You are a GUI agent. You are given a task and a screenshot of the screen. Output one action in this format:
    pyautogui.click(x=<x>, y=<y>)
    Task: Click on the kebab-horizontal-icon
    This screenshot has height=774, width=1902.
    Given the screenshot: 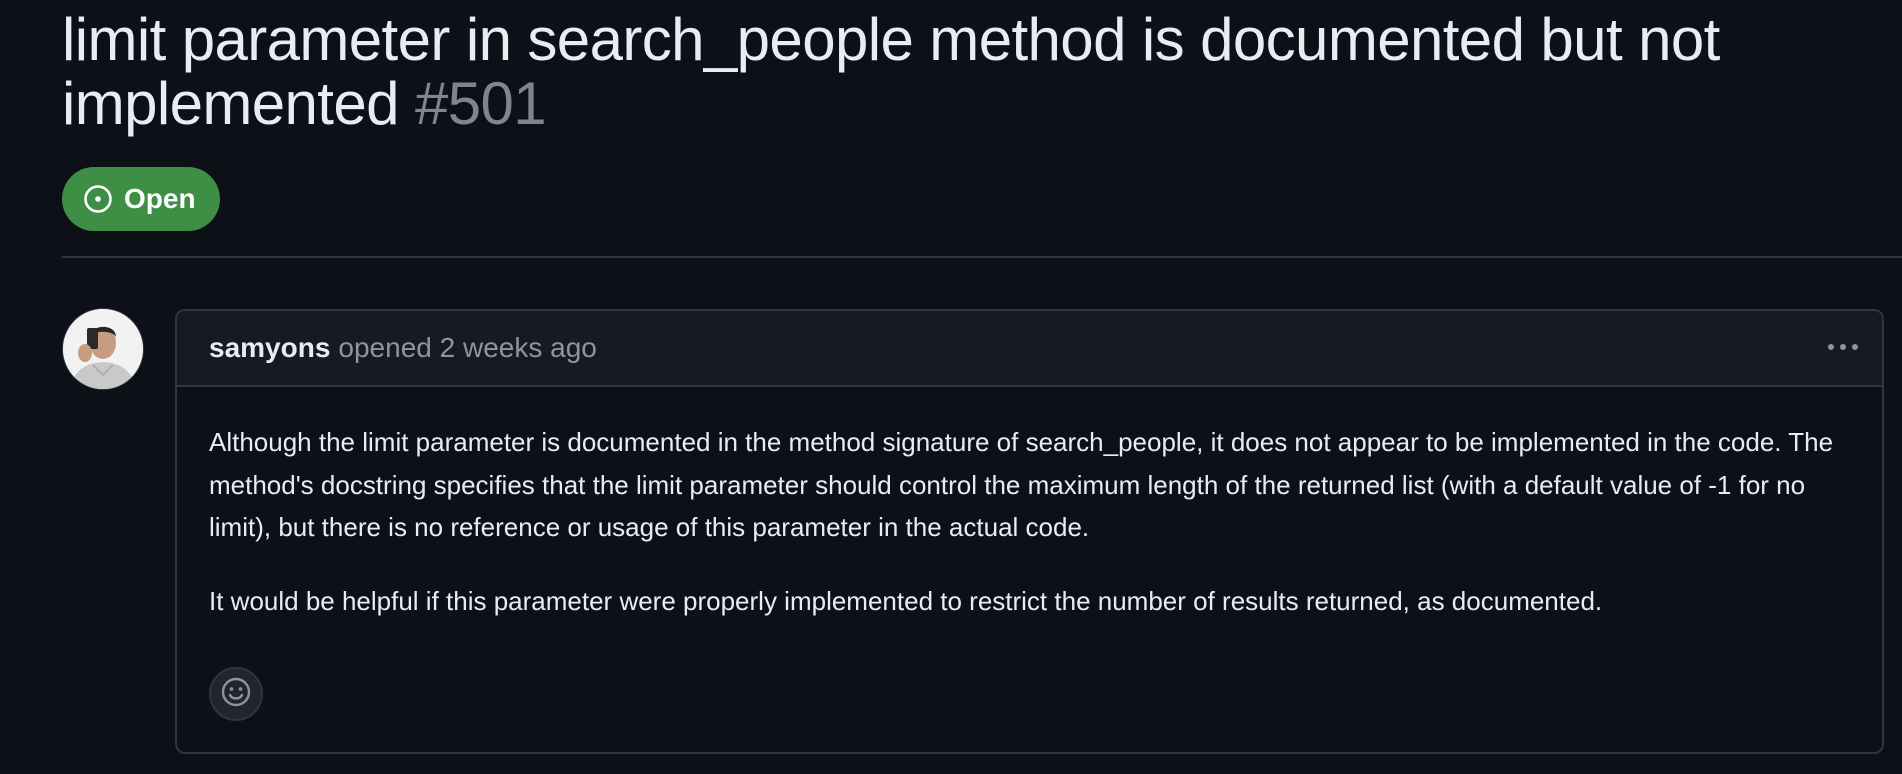 What is the action you would take?
    pyautogui.click(x=1843, y=347)
    